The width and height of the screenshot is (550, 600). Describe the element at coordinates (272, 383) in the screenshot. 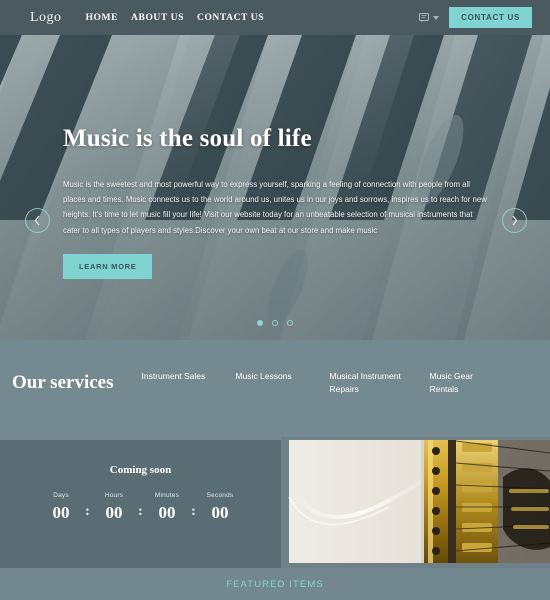

I see `service-item-music-lessons: Music Lessons` at that location.